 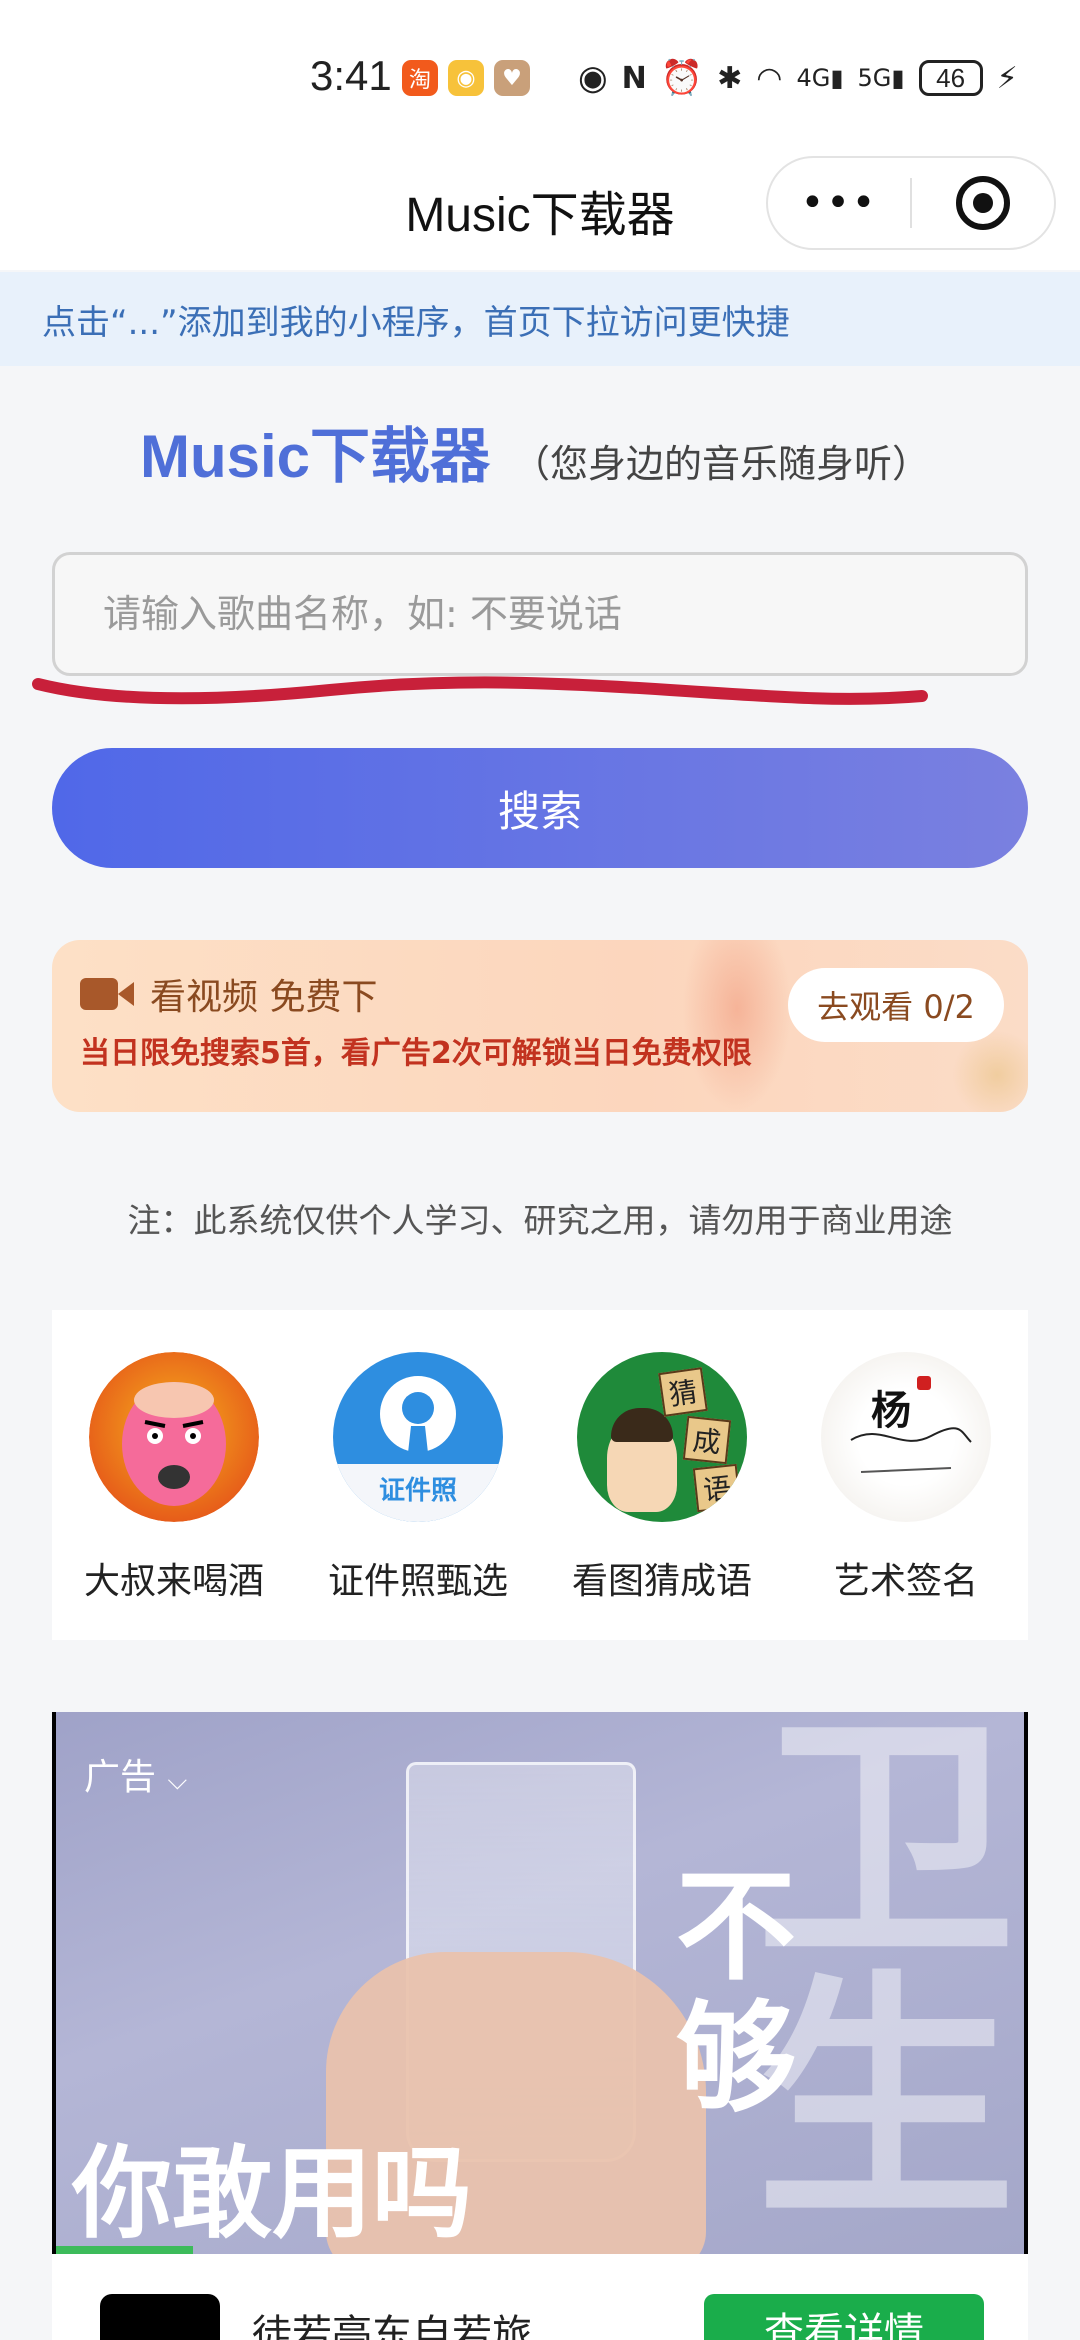 I want to click on song-search-input, so click(x=540, y=614).